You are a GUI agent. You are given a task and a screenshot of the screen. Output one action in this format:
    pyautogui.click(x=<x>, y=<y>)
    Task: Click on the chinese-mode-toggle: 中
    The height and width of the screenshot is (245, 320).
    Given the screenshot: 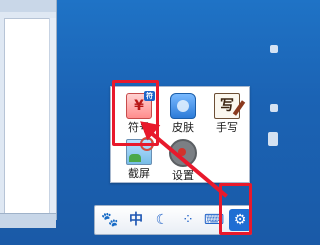 What is the action you would take?
    pyautogui.click(x=136, y=220)
    